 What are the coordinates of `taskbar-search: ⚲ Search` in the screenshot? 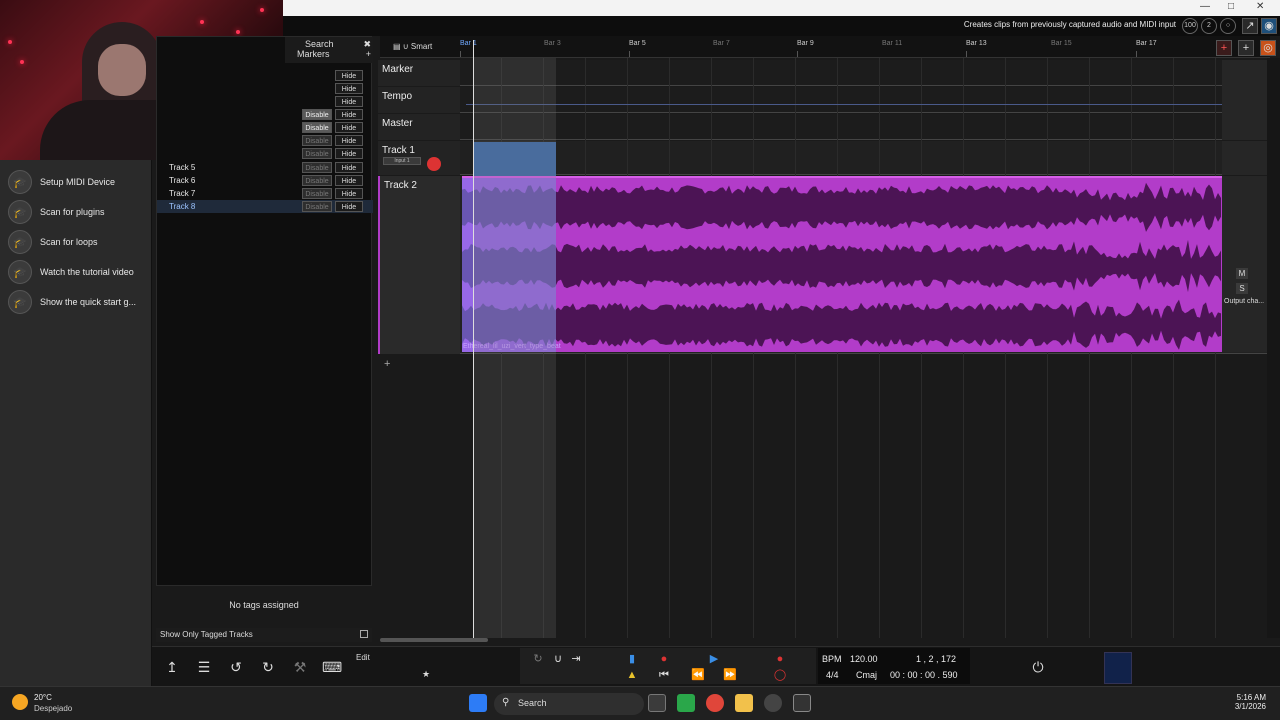 It's located at (569, 704).